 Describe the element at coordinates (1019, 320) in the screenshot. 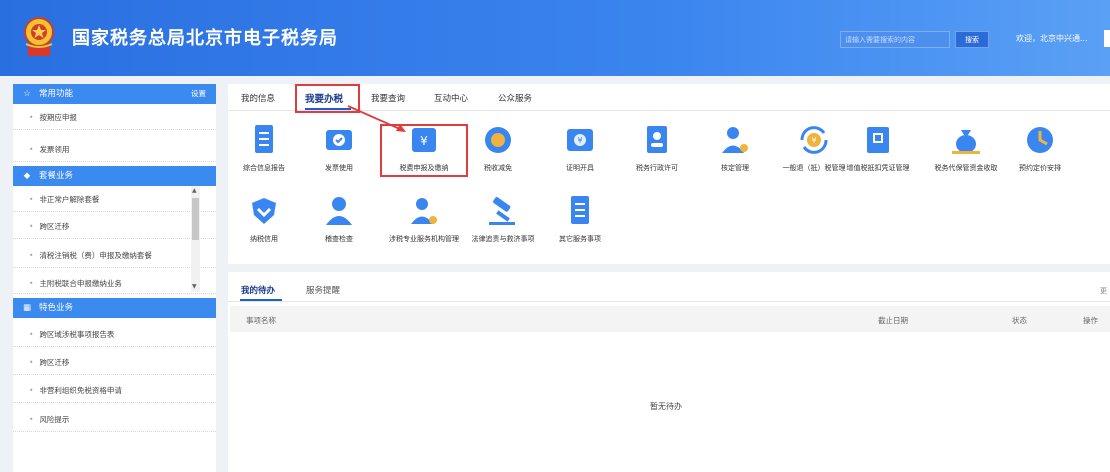

I see `column-header-status: 状态` at that location.